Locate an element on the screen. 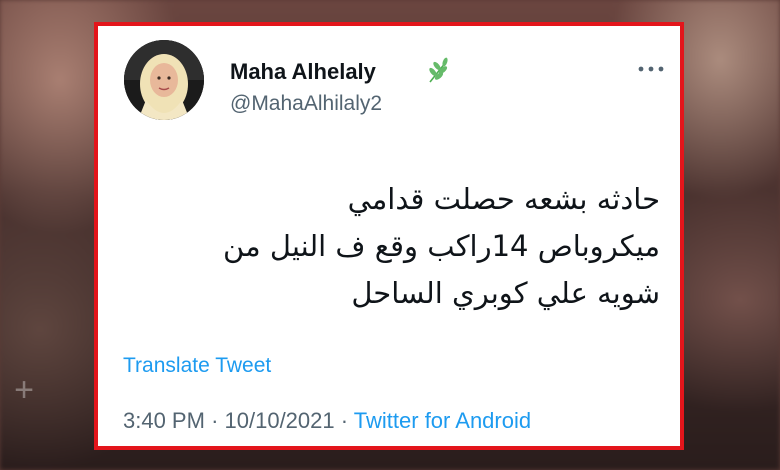  avatar is located at coordinates (164, 80).